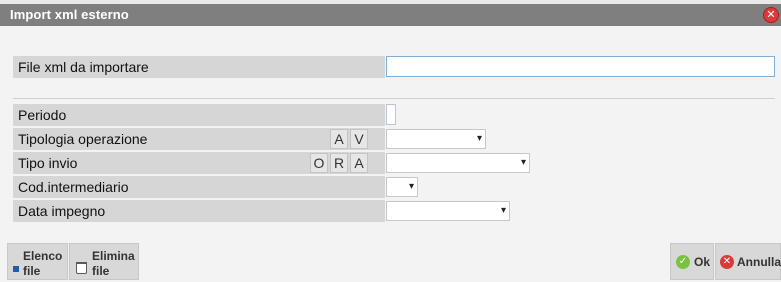  I want to click on periodo-label: Periodo, so click(199, 115).